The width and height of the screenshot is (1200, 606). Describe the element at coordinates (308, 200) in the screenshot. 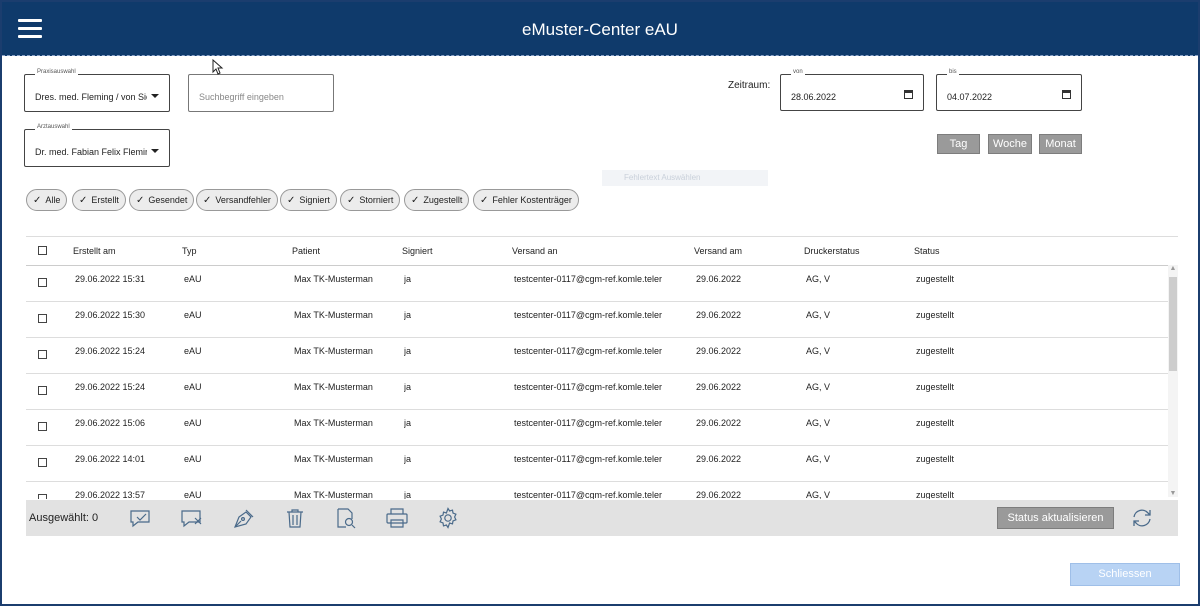

I see `chip-signiert: ✓ Signiert` at that location.